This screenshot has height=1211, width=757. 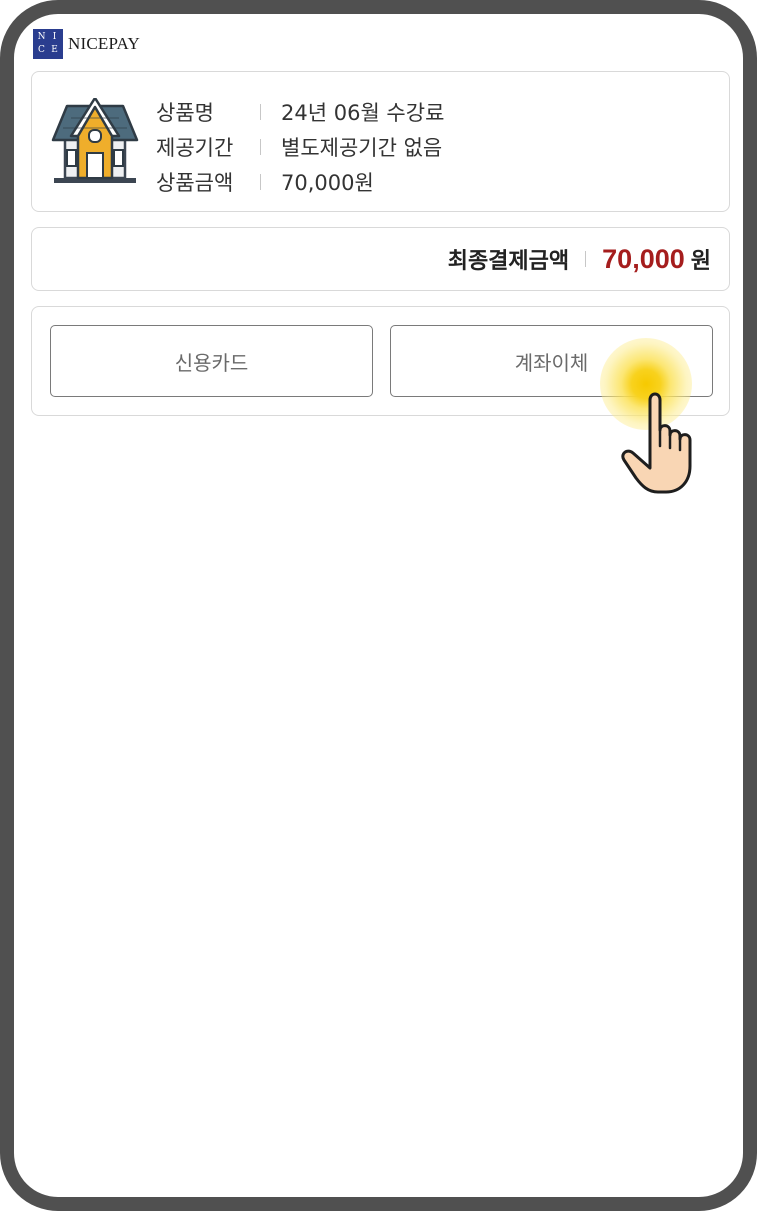 I want to click on service-period-label: 제공기간, so click(x=195, y=147).